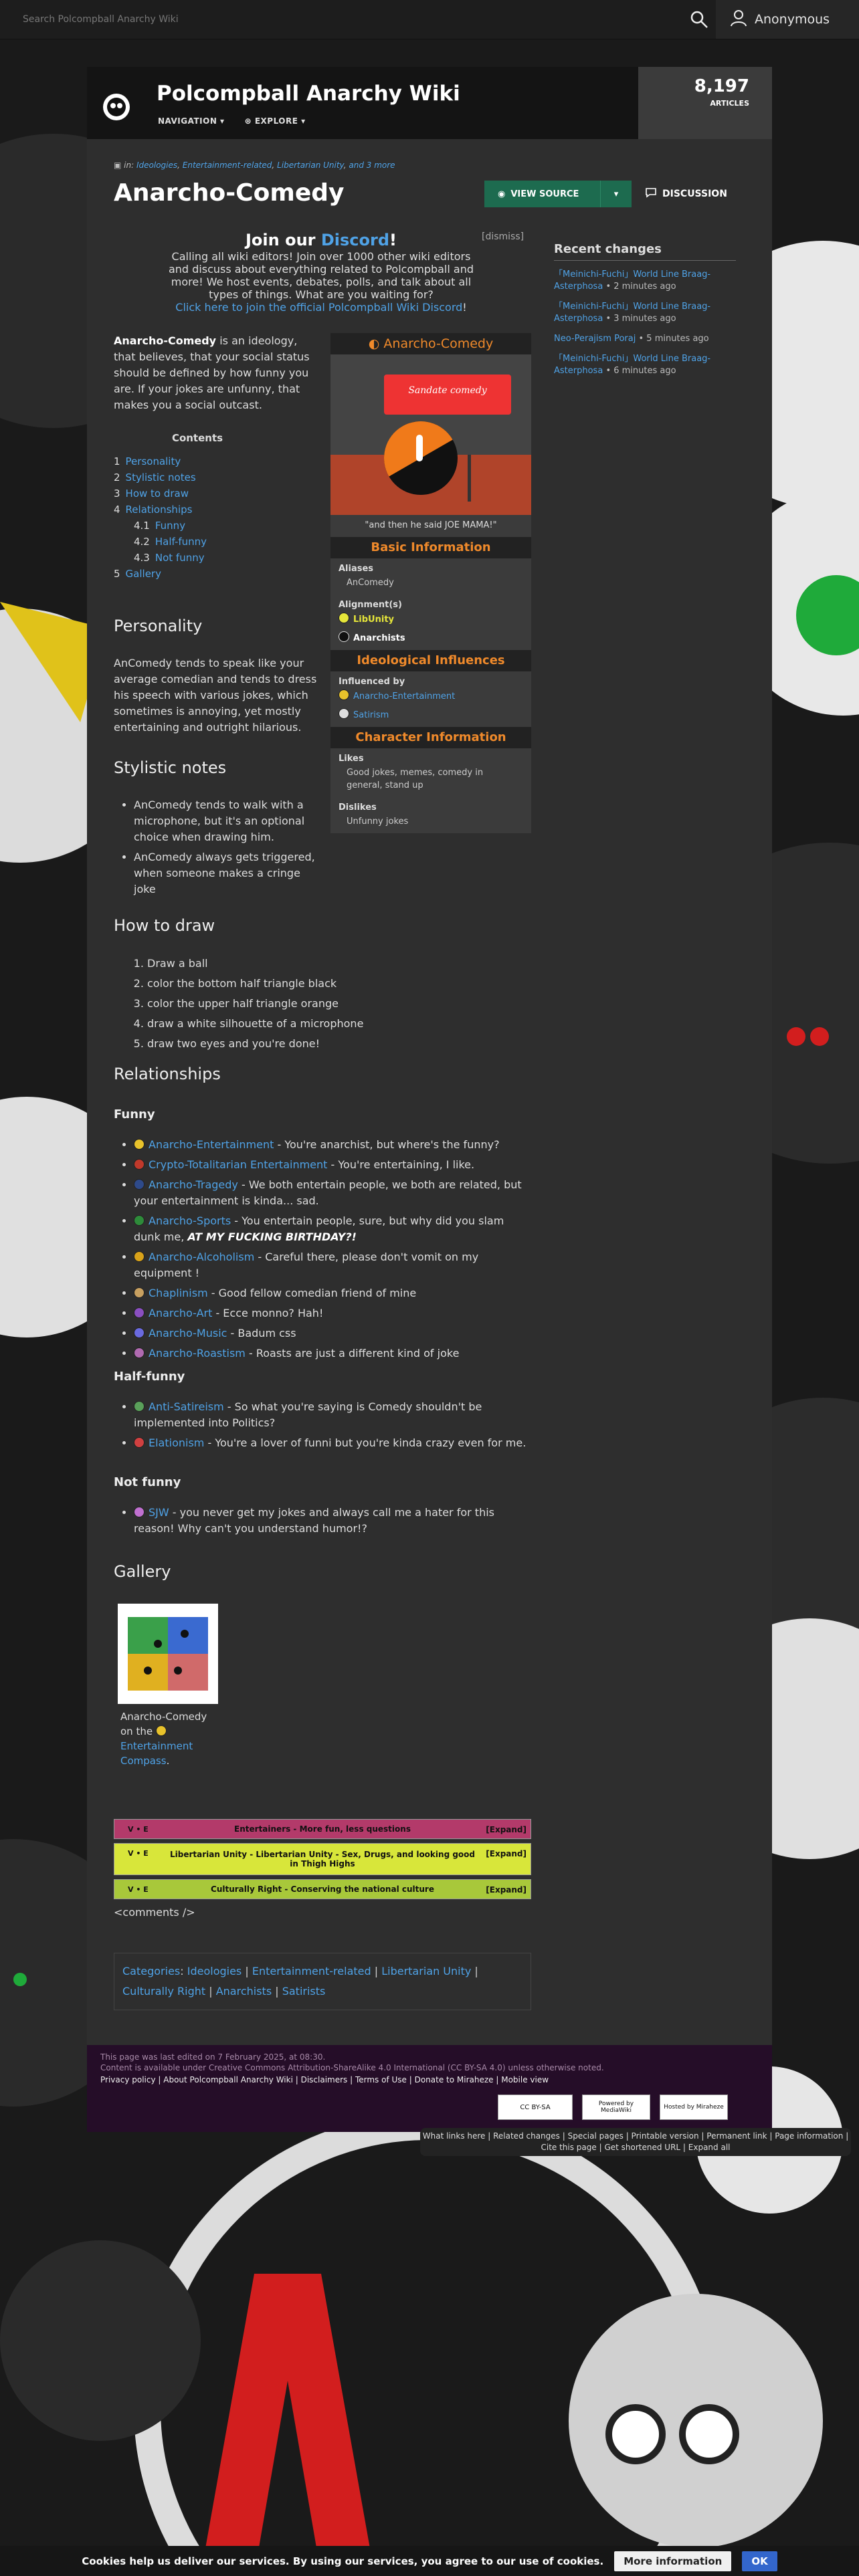 The image size is (859, 2576). I want to click on tool-link: What links here, so click(454, 2136).